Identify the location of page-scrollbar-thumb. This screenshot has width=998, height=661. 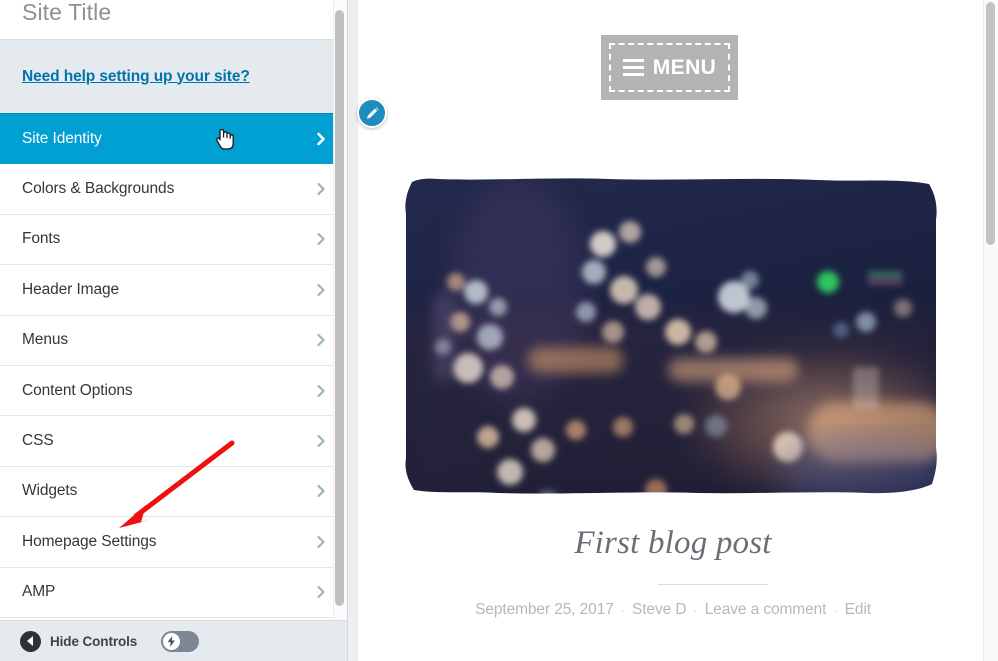
(990, 123).